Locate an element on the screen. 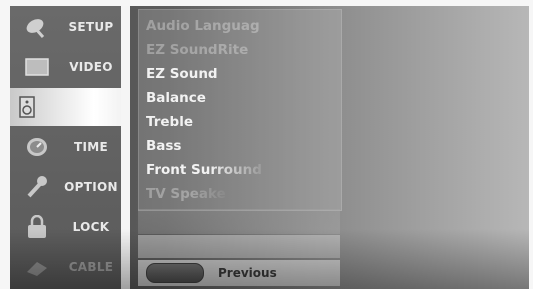 This screenshot has height=289, width=533. menu-item-audio-language: Audio Languag is located at coordinates (203, 26).